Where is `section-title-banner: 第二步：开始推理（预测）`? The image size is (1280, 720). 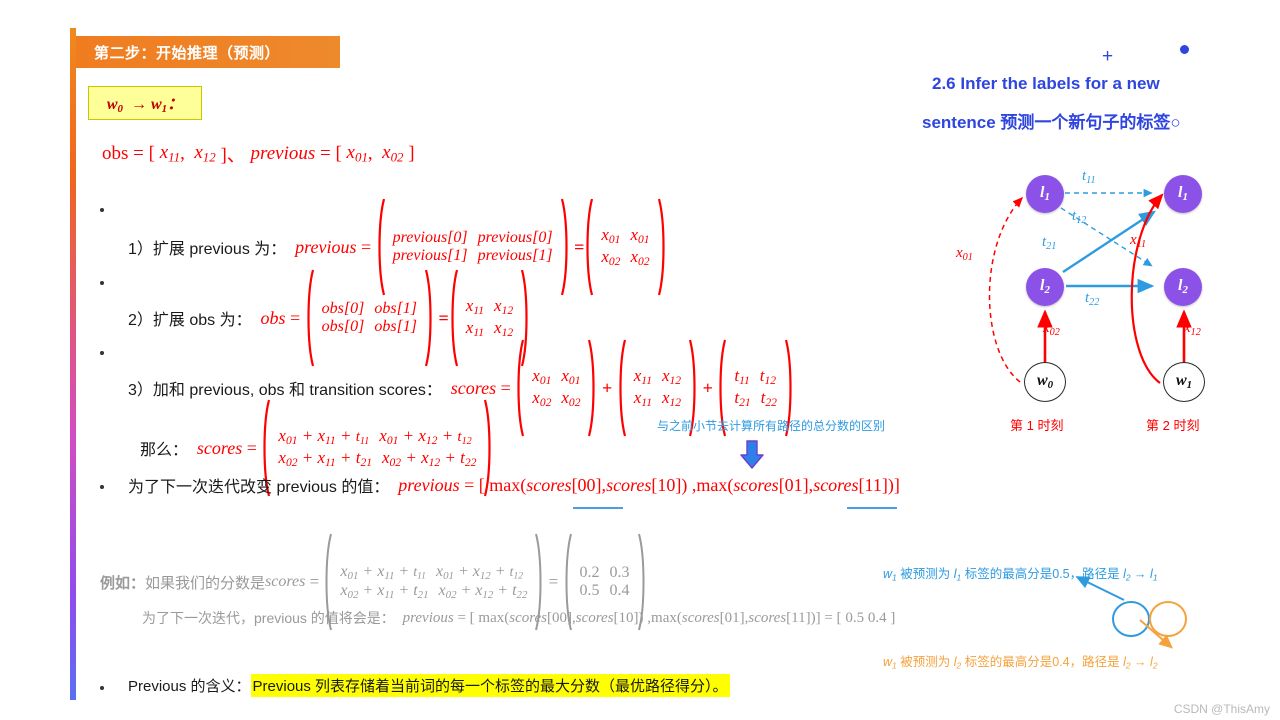
section-title-banner: 第二步：开始推理（预测） is located at coordinates (208, 52).